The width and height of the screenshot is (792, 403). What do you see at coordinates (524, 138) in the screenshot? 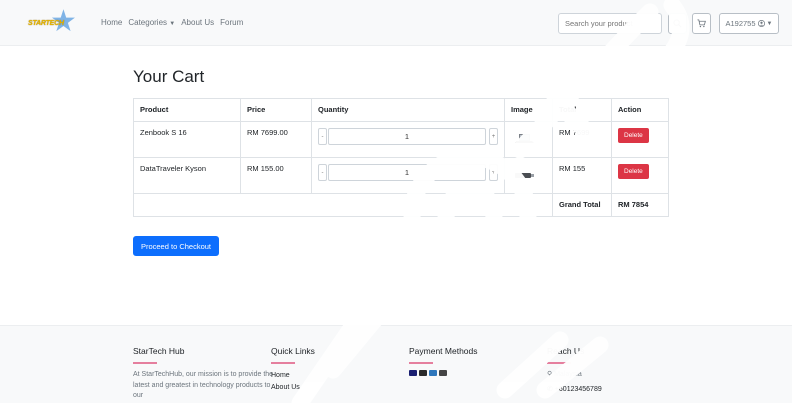
I see `laptop-image` at bounding box center [524, 138].